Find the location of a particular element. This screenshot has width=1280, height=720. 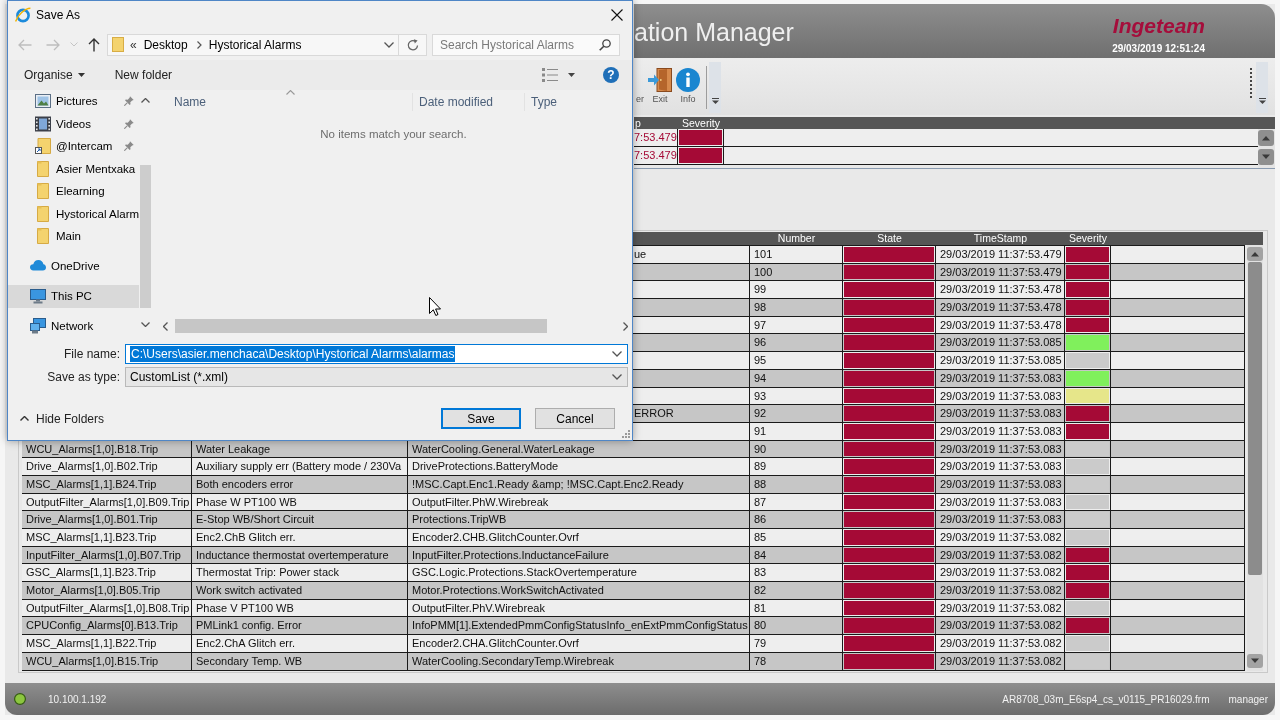

table-cell: 29/03/2019 11:37:53.478 is located at coordinates (1000, 290).